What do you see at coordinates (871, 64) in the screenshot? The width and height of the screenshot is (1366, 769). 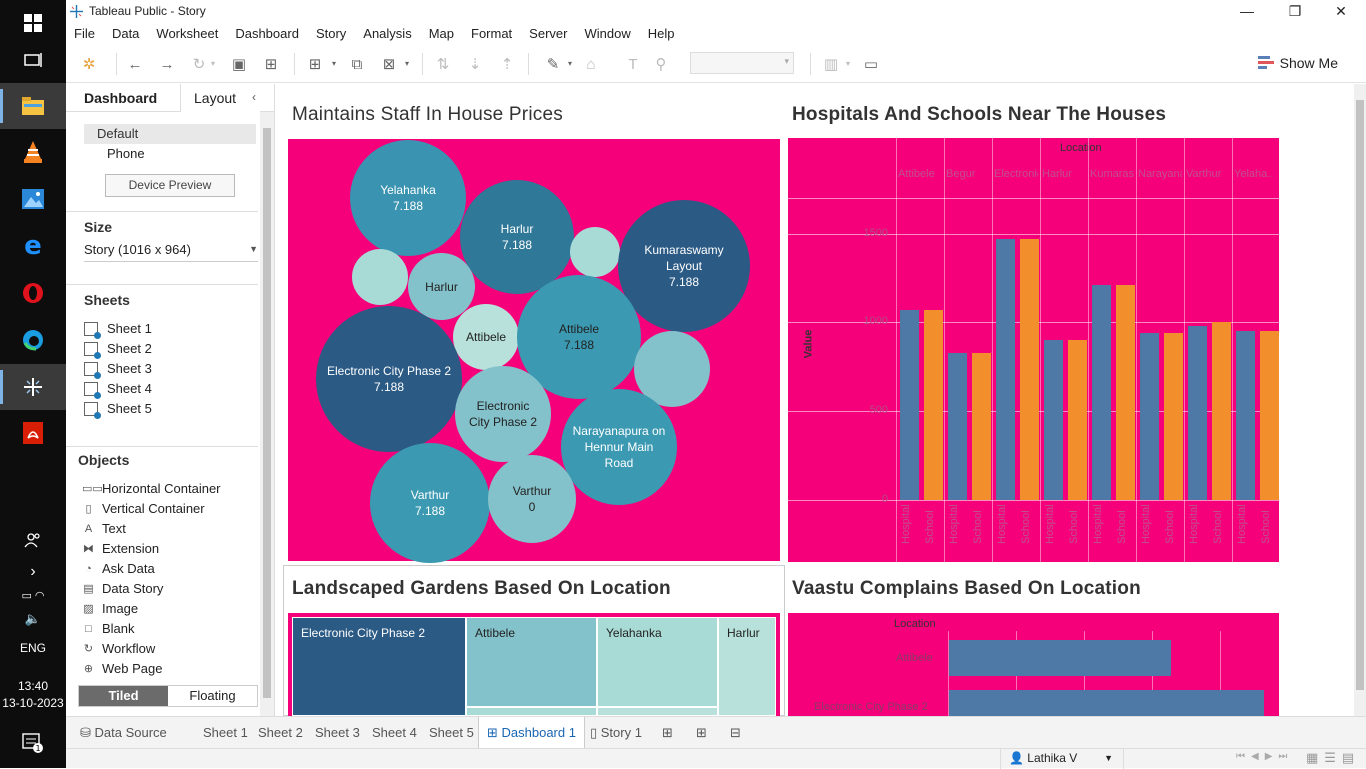 I see `presentation-mode-icon: ▭` at bounding box center [871, 64].